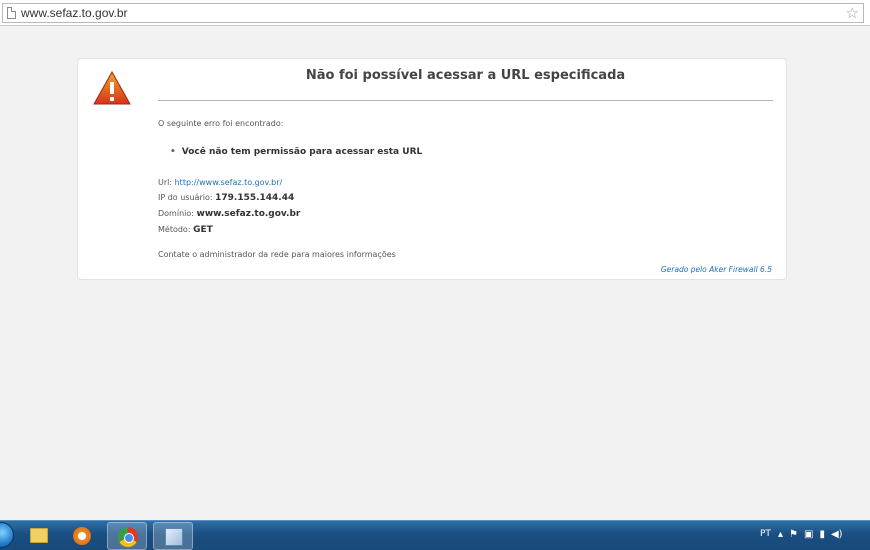 Image resolution: width=870 pixels, height=550 pixels. Describe the element at coordinates (185, 197) in the screenshot. I see `detail-ip-label: IP do usuário:` at that location.